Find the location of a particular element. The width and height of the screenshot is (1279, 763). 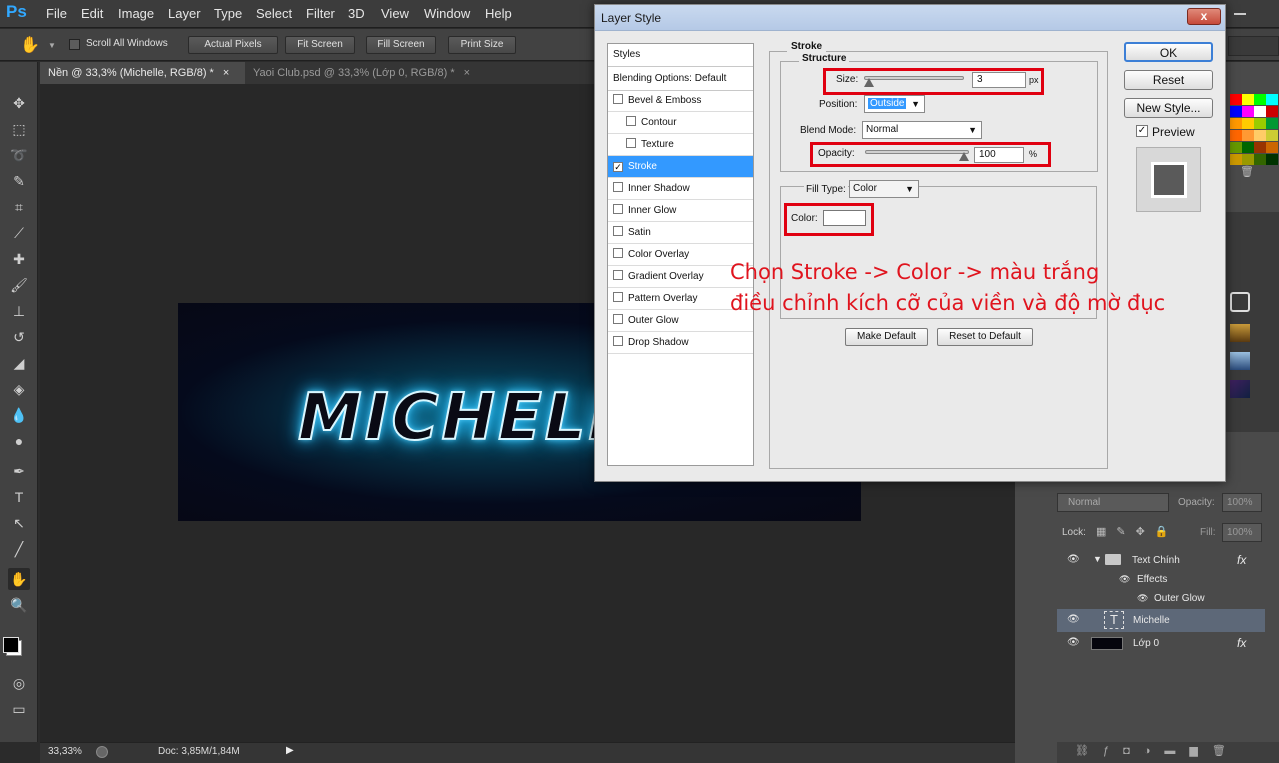

style-item: Satin is located at coordinates (680, 233).